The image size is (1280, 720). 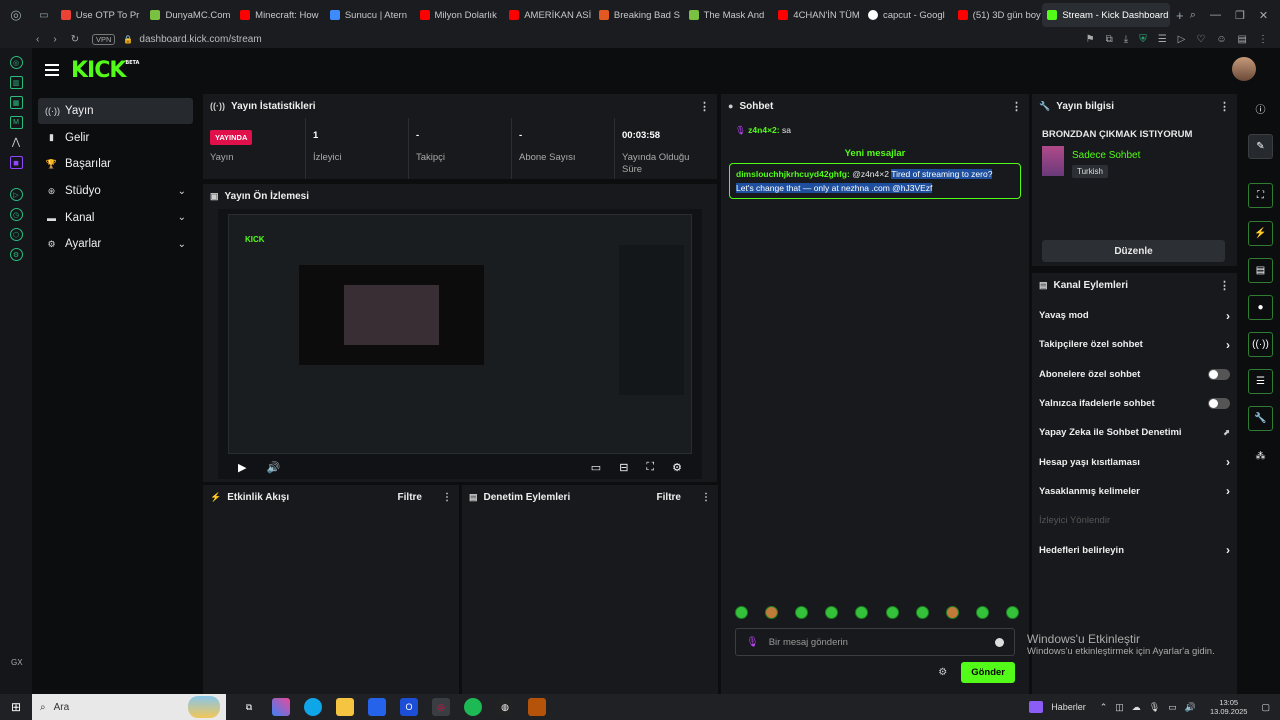 I want to click on gx-label: GX, so click(x=17, y=662).